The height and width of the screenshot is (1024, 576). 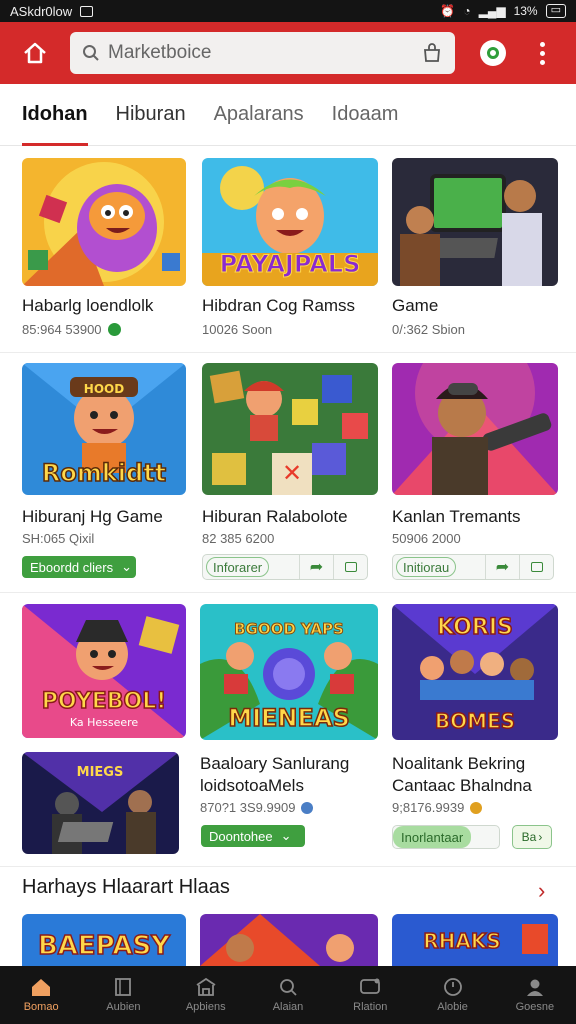 What do you see at coordinates (452, 1007) in the screenshot?
I see `nav-label: Alobie` at bounding box center [452, 1007].